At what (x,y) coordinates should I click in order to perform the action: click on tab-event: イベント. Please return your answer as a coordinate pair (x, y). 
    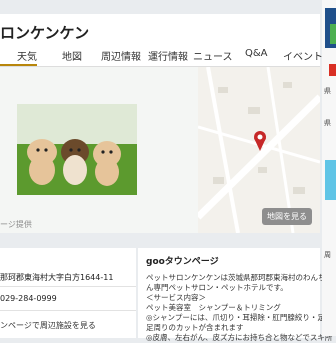
    Looking at the image, I should click on (303, 55).